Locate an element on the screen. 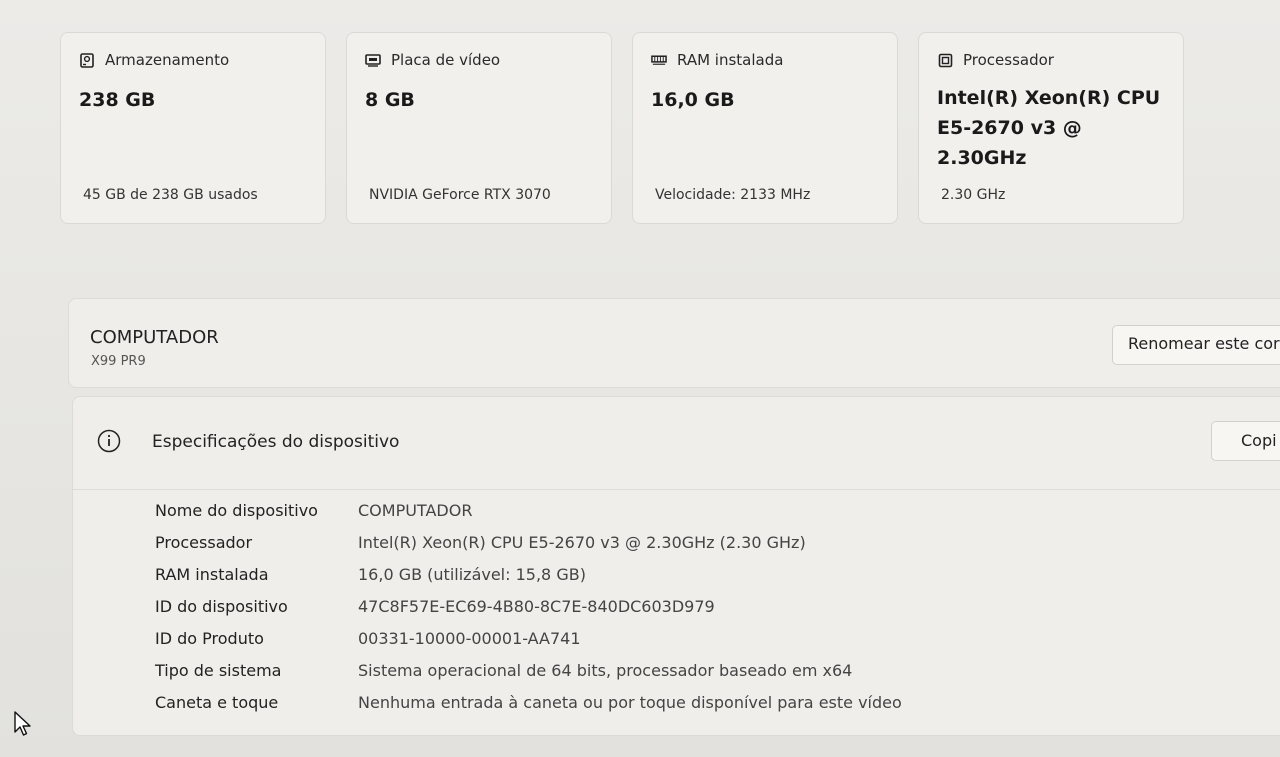 The image size is (1280, 757). card-title: Armazenamento is located at coordinates (167, 60).